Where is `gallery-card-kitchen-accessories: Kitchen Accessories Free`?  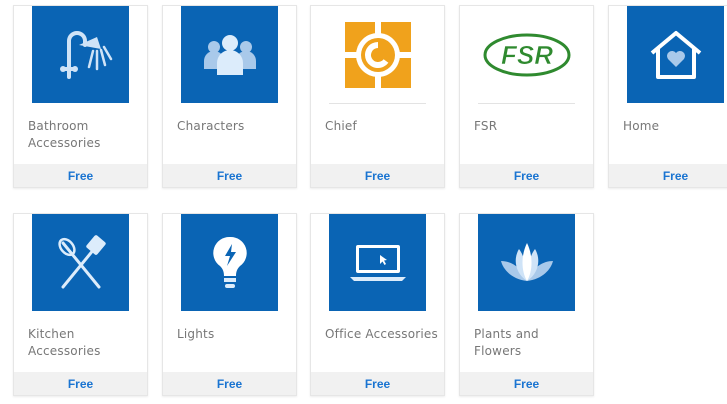
gallery-card-kitchen-accessories: Kitchen Accessories Free is located at coordinates (80, 304).